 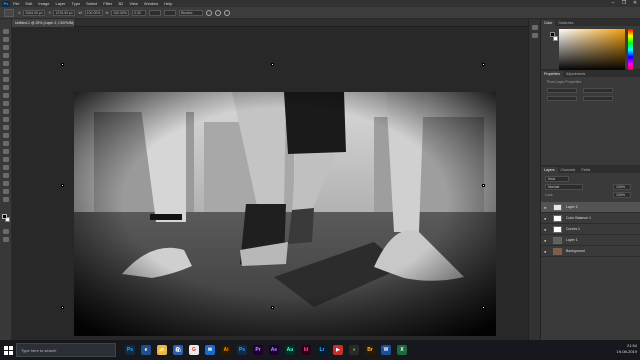 I want to click on layer-row: ● Curves 1, so click(x=590, y=229).